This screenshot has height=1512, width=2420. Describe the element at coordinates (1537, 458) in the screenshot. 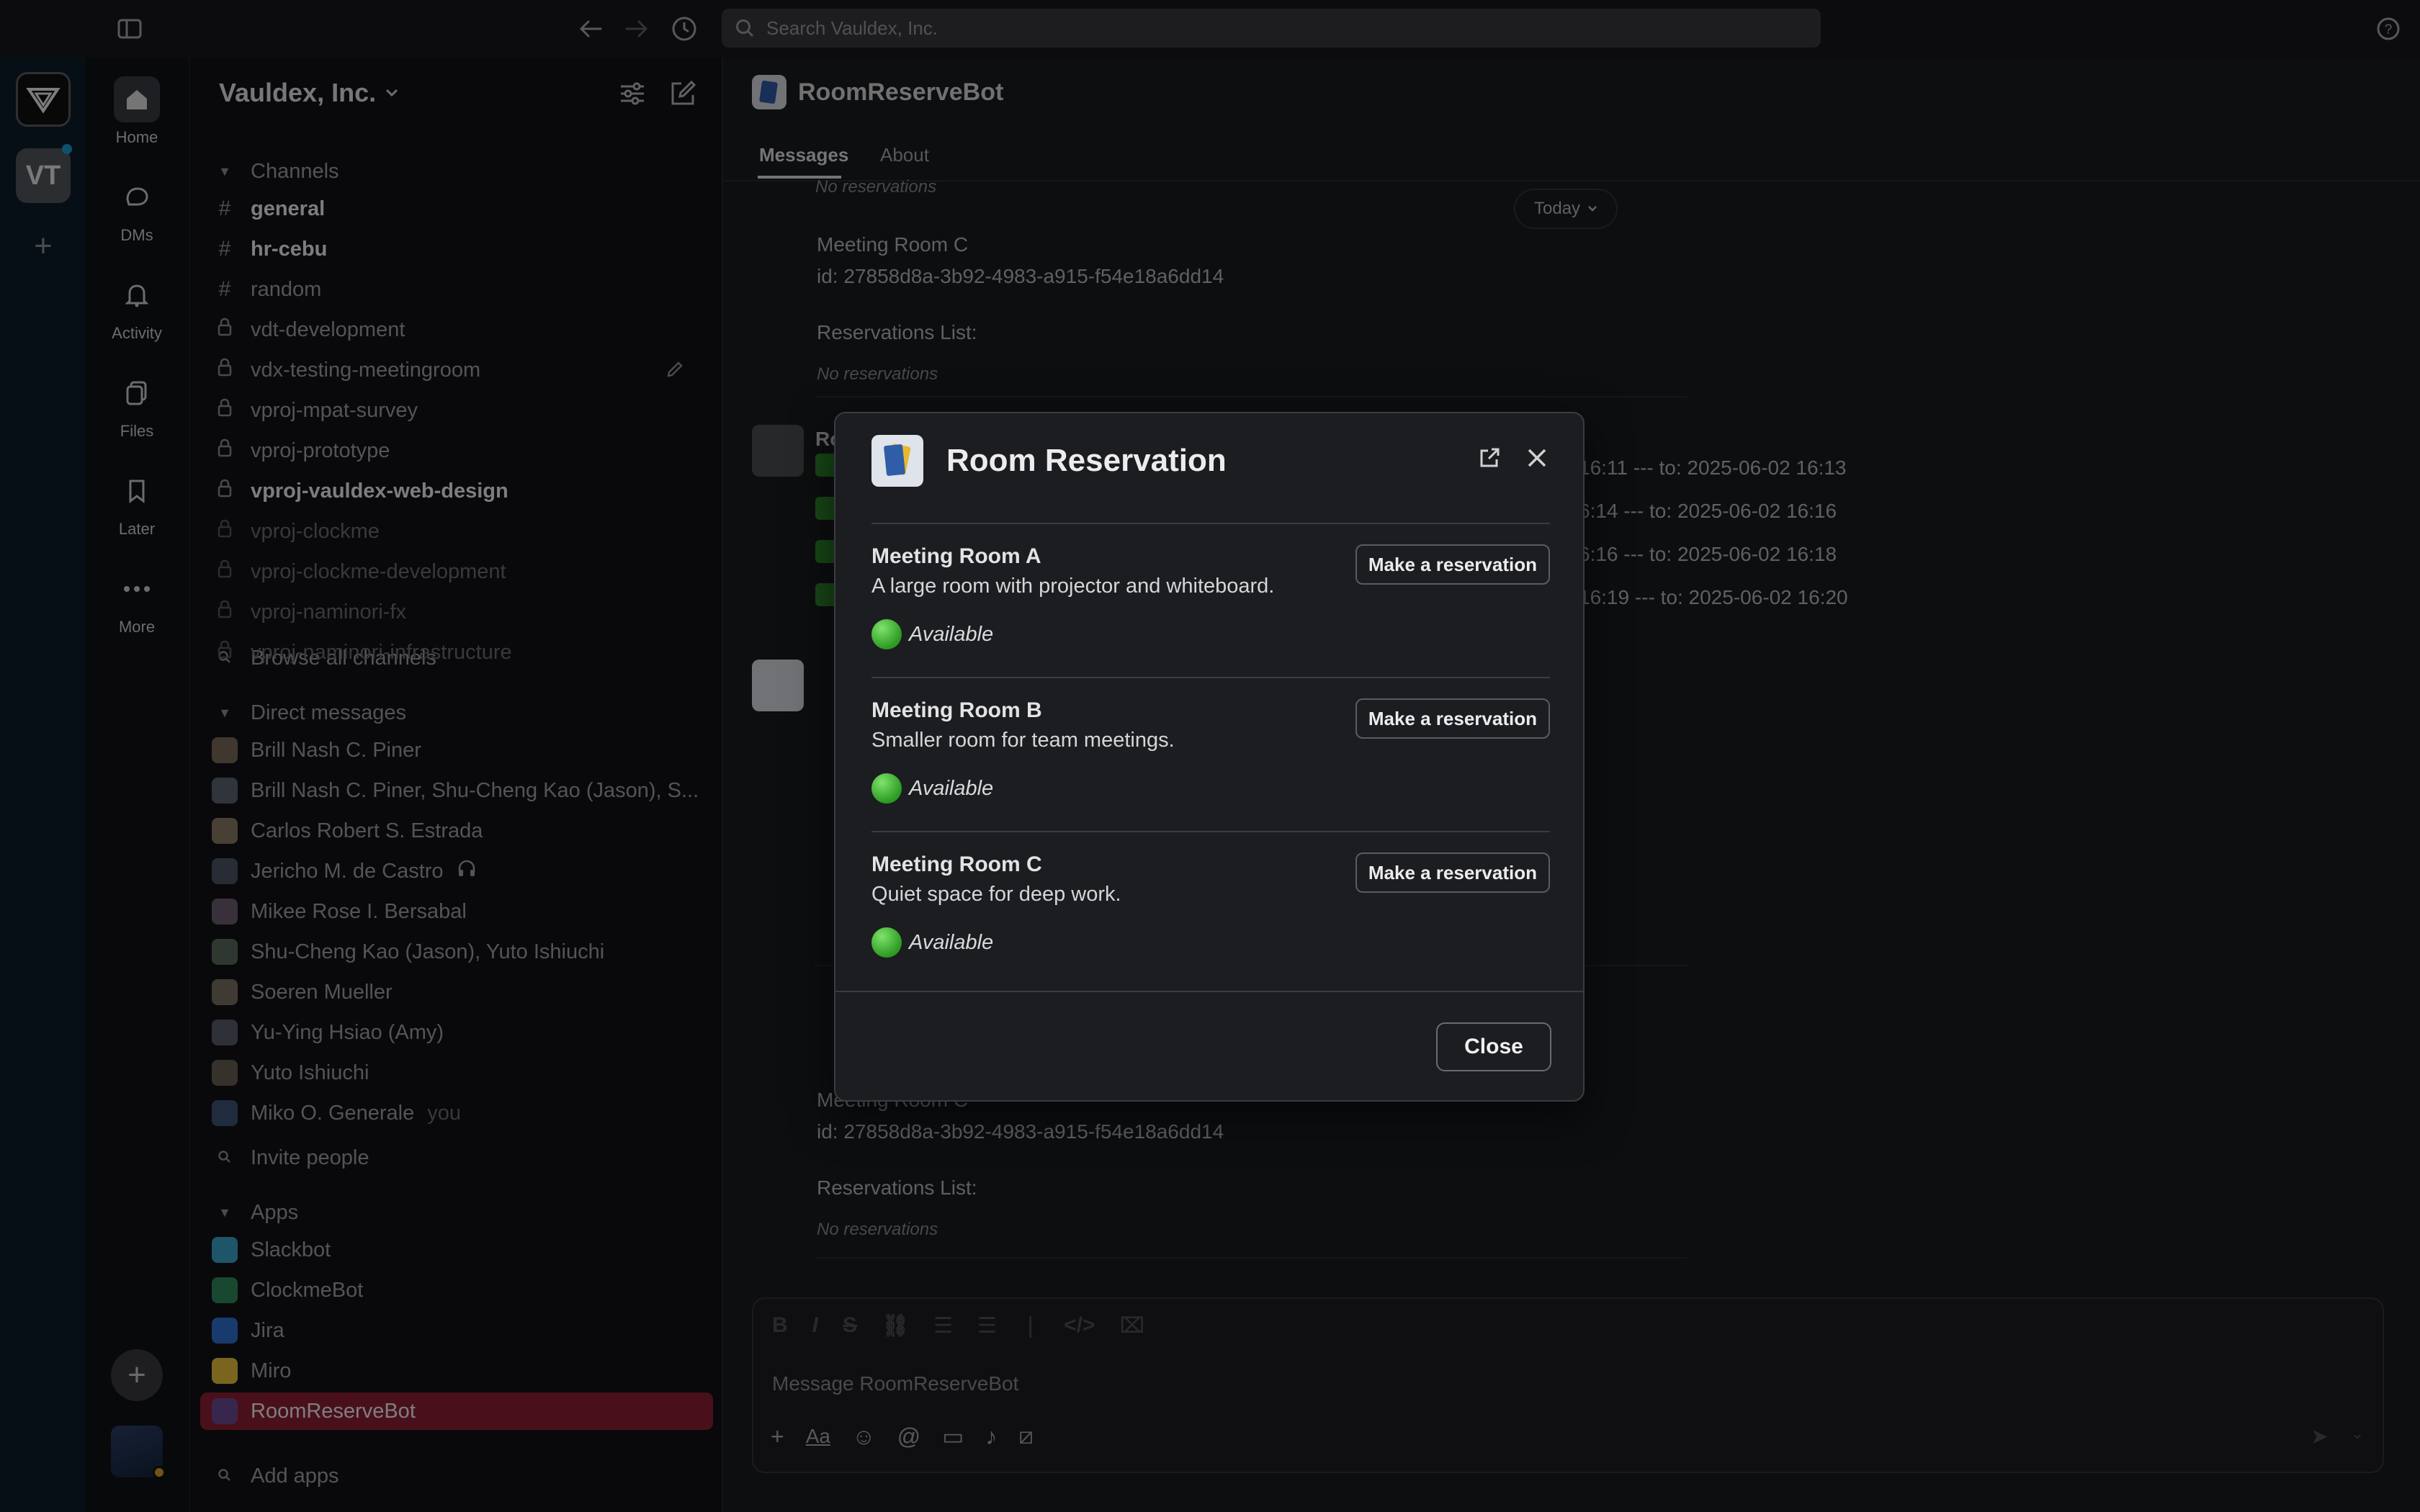

I see `close-icon` at that location.